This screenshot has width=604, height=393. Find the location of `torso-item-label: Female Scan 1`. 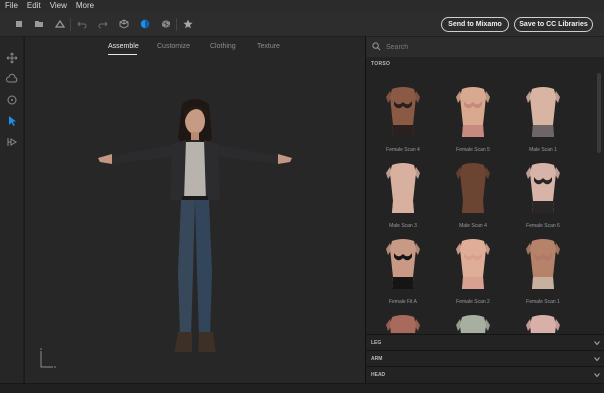

torso-item-label: Female Scan 1 is located at coordinates (543, 302).